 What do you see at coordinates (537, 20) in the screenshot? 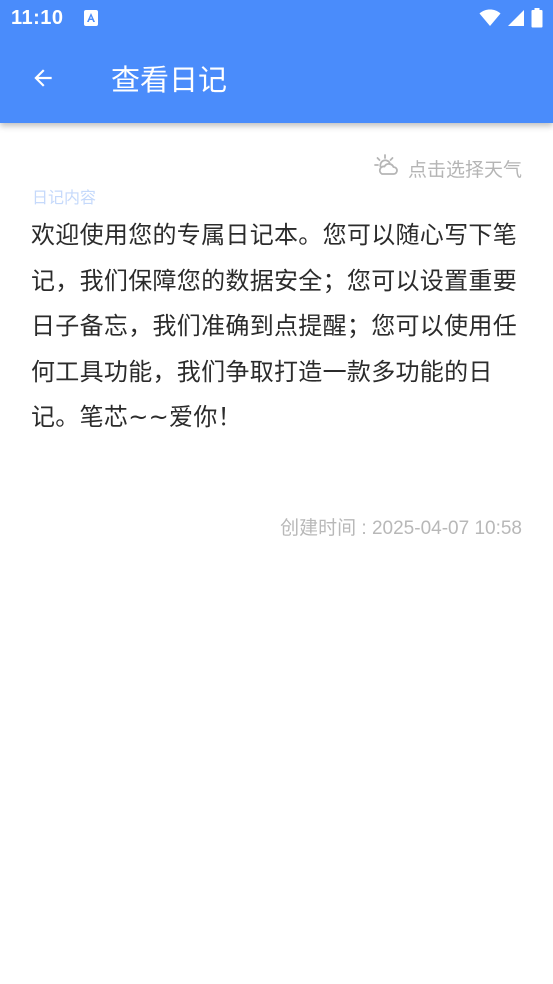
I see `battery-icon` at bounding box center [537, 20].